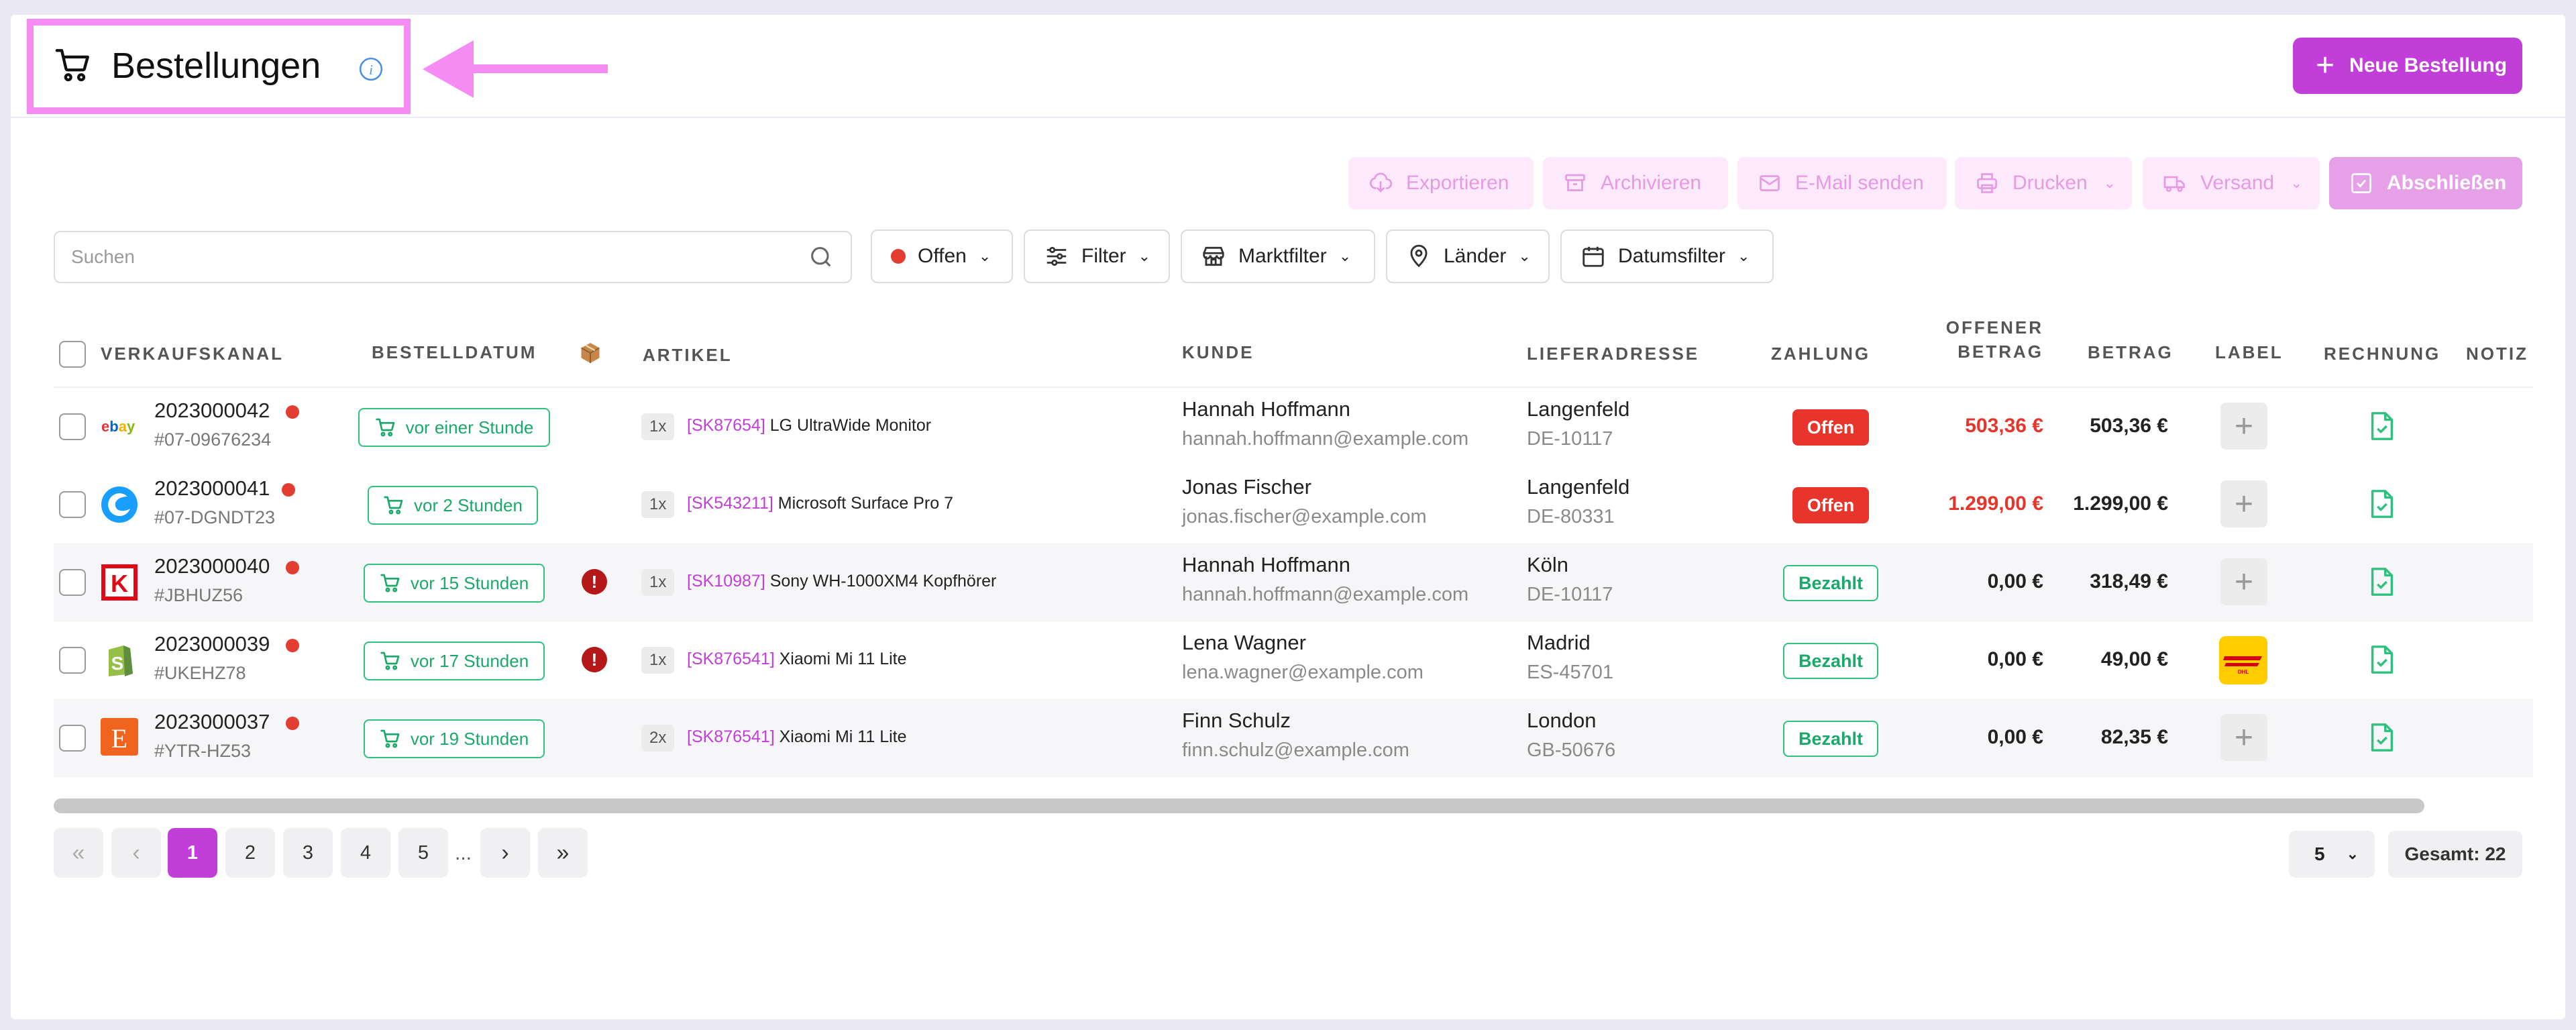  Describe the element at coordinates (2243, 660) in the screenshot. I see `dhl-label-icon: DHL` at that location.